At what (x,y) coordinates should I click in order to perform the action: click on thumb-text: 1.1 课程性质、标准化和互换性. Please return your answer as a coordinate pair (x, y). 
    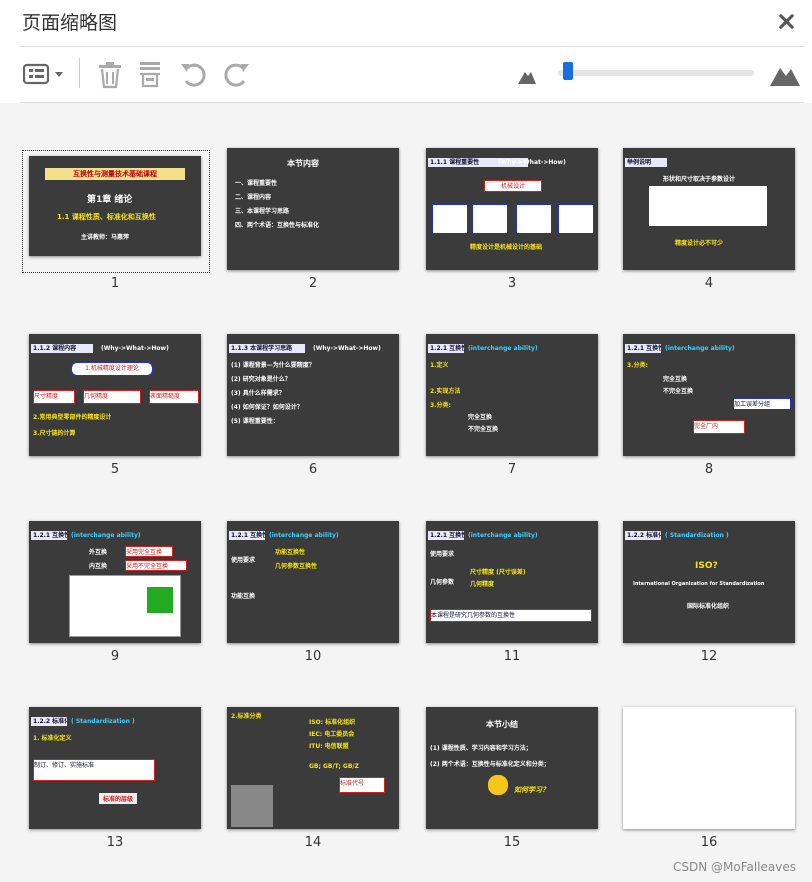
    Looking at the image, I should click on (106, 217).